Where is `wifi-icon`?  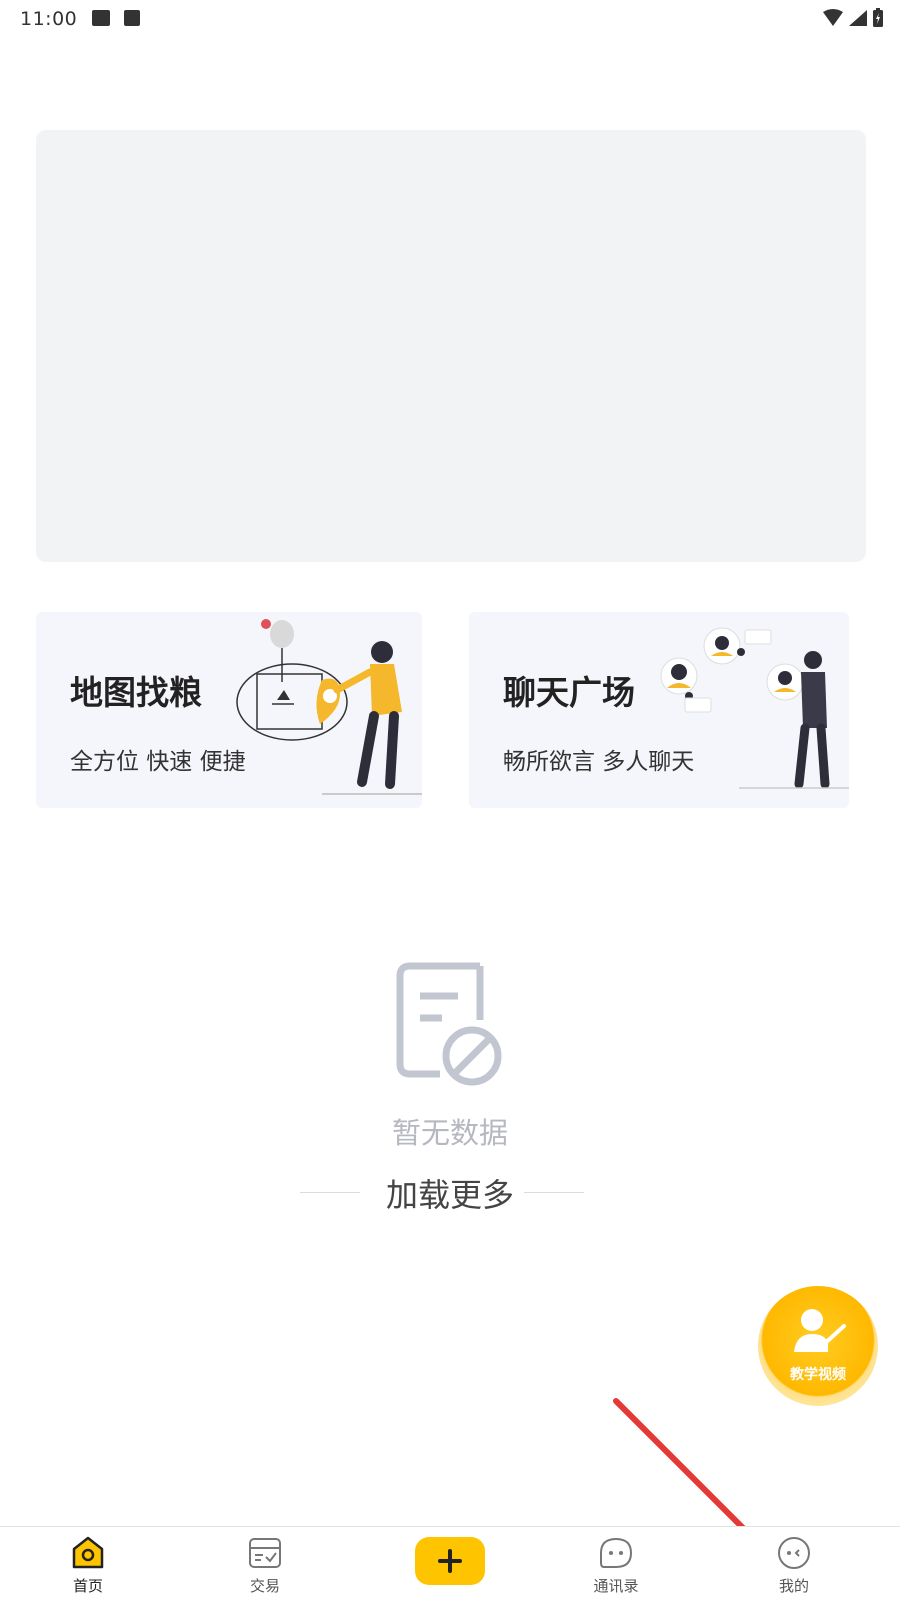 wifi-icon is located at coordinates (833, 17).